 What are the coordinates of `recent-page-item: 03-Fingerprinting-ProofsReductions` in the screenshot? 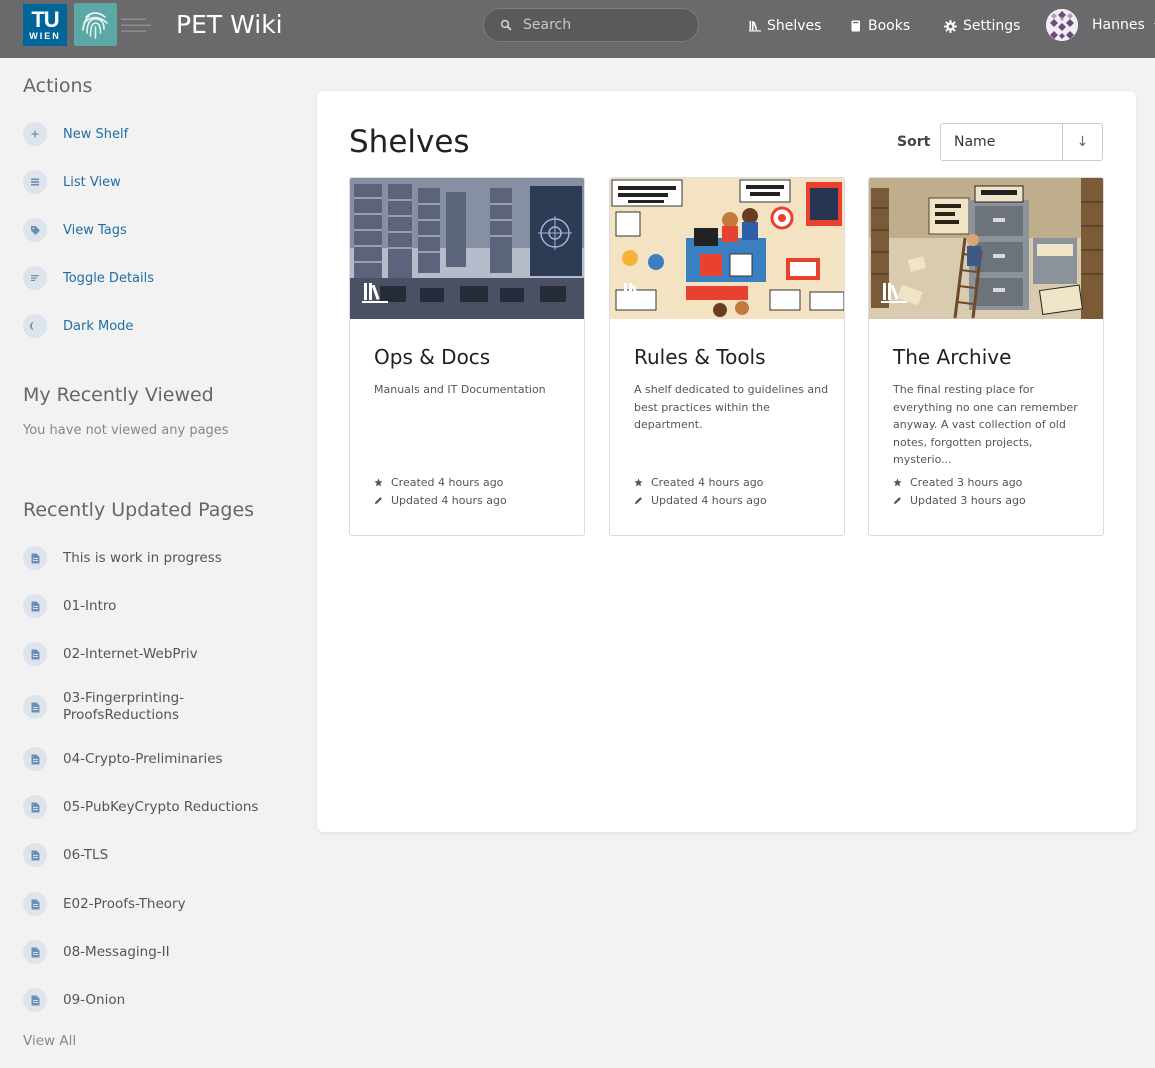 It's located at (118, 707).